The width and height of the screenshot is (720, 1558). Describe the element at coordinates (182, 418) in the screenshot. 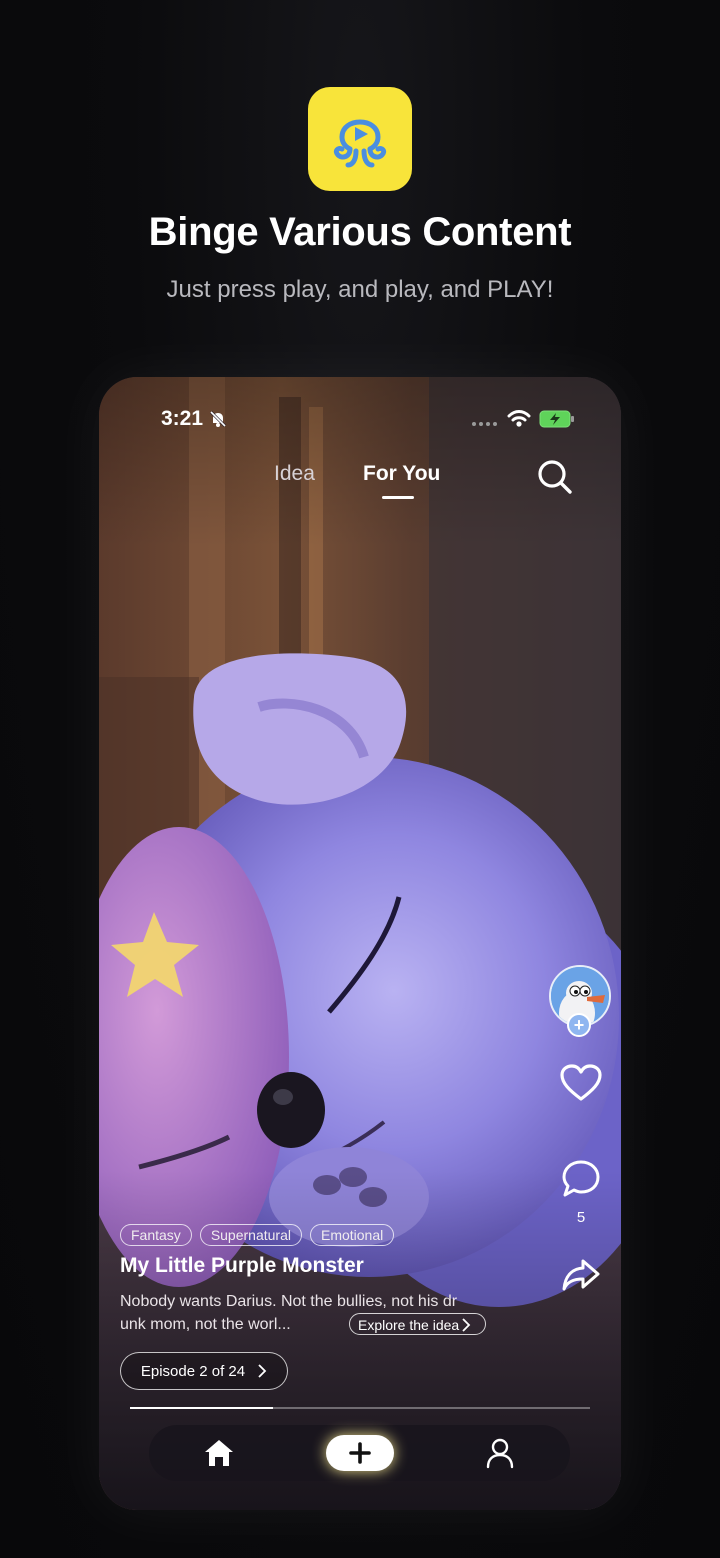

I see `status-time: 3:21` at that location.